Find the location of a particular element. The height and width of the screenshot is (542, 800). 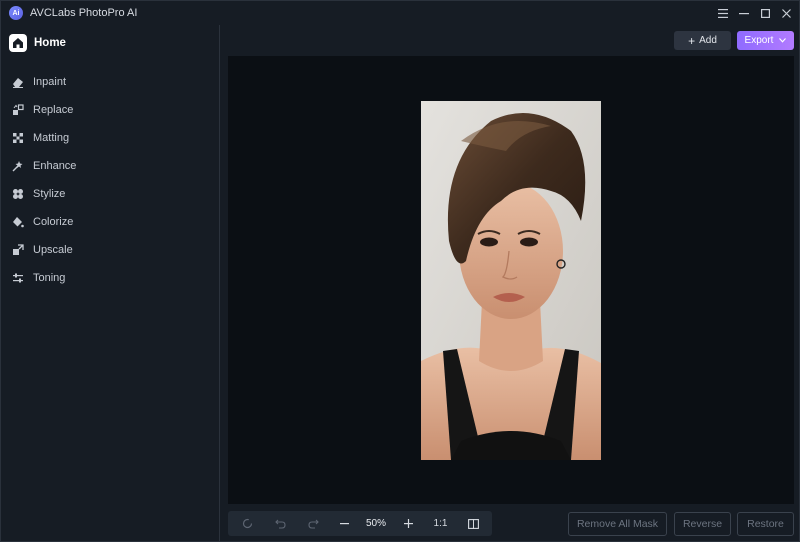

app-logo-text: Ai is located at coordinates (16, 13).